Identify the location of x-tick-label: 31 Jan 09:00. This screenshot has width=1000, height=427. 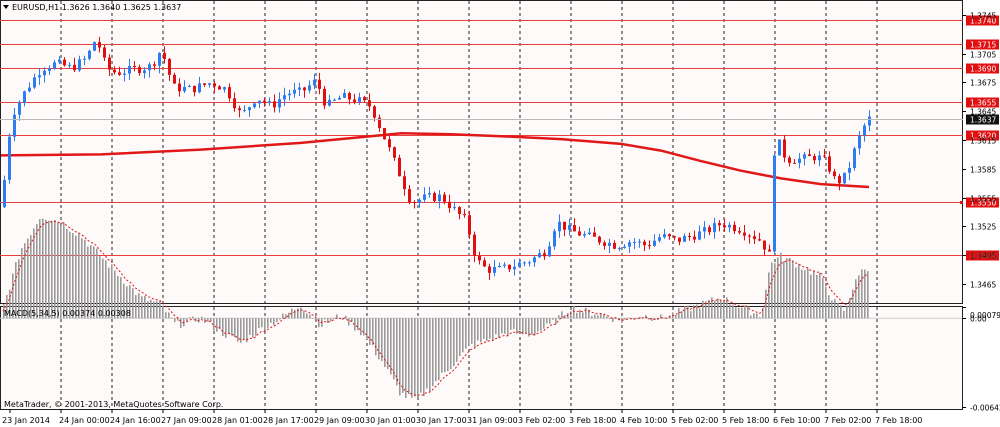
(492, 420).